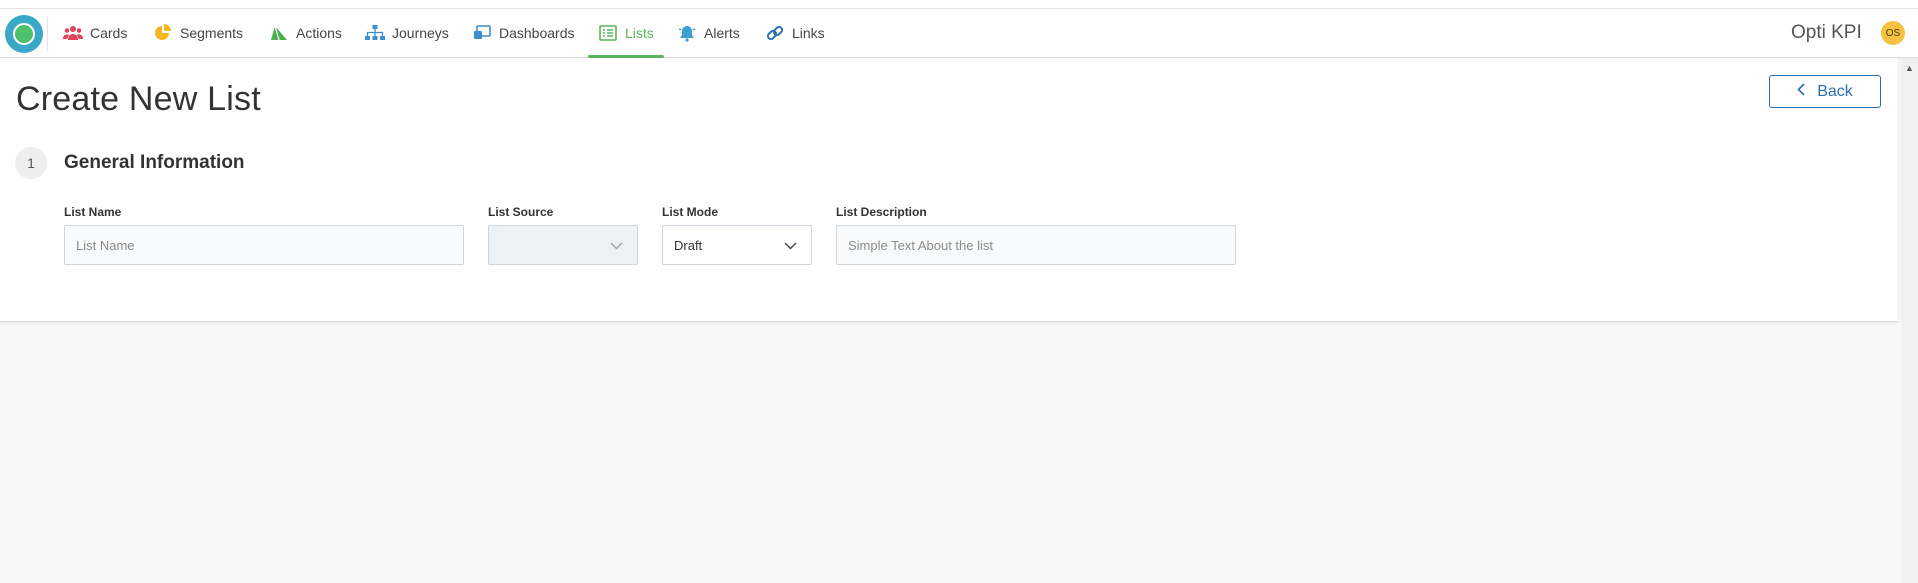 This screenshot has width=1918, height=583. Describe the element at coordinates (1909, 320) in the screenshot. I see `vertical-scrollbar: ▲` at that location.